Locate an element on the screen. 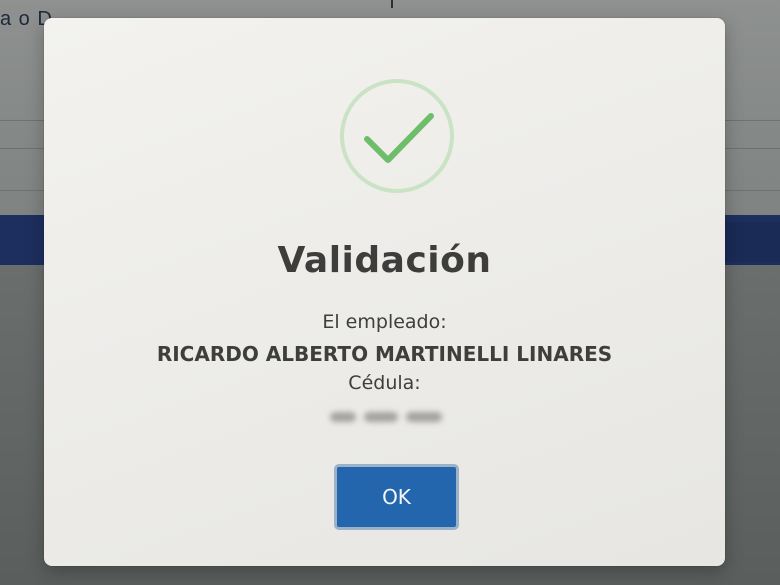  background-nav-band-edge is located at coordinates (751, 242).